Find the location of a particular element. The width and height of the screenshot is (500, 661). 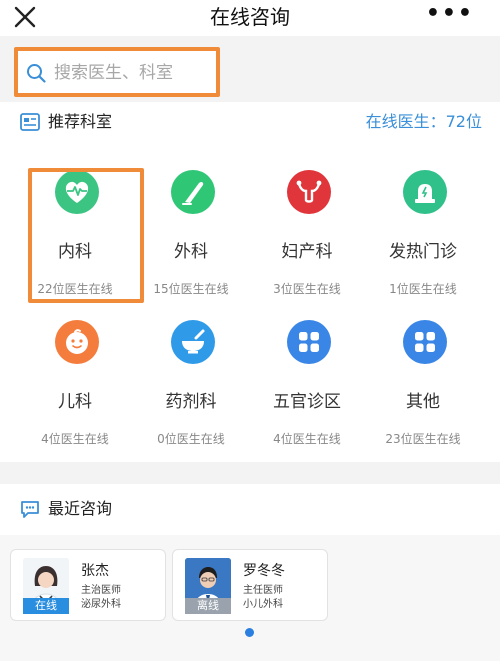

nav-bar: 在线咨询 ••• is located at coordinates (250, 18).